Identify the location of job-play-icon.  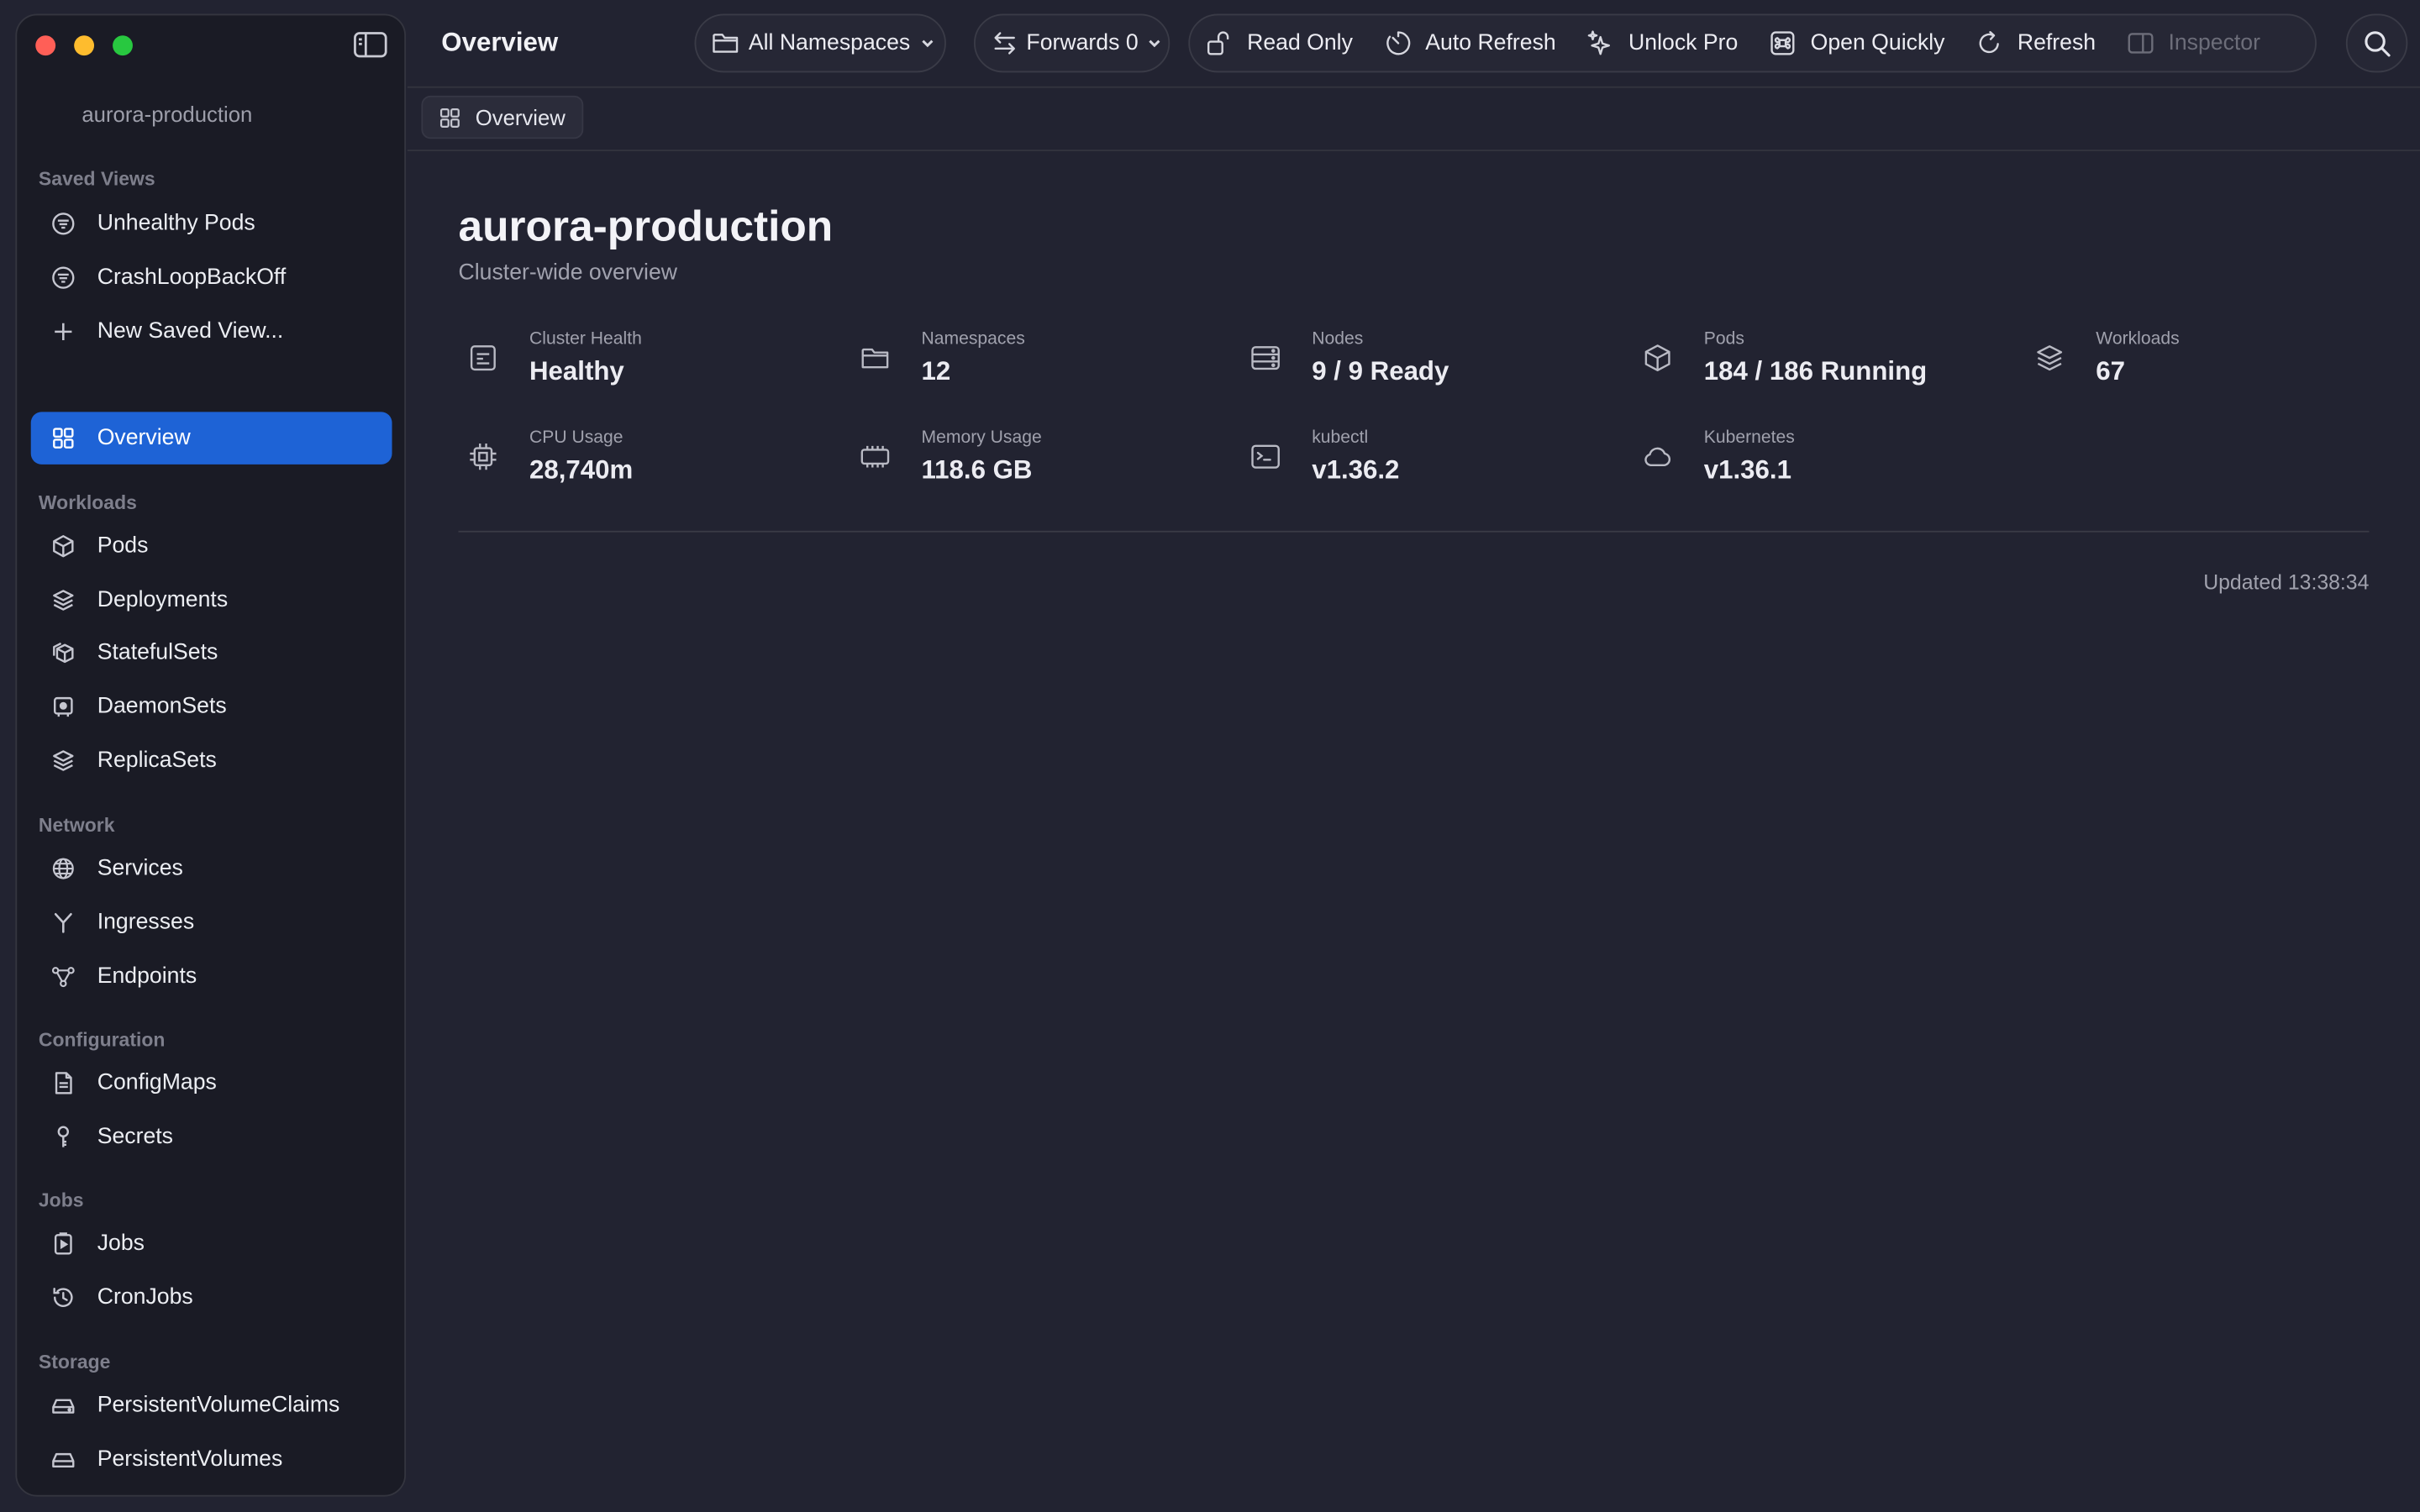
(64, 1243).